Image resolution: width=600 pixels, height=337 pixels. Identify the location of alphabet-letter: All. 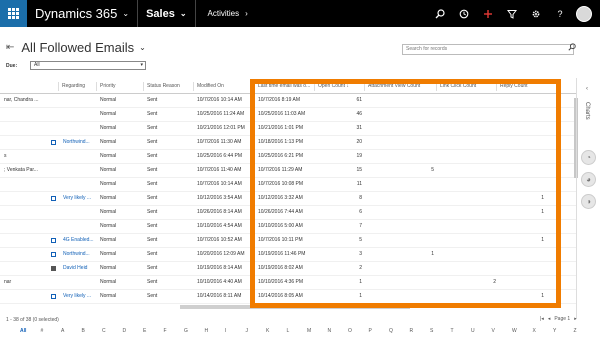
(23, 331).